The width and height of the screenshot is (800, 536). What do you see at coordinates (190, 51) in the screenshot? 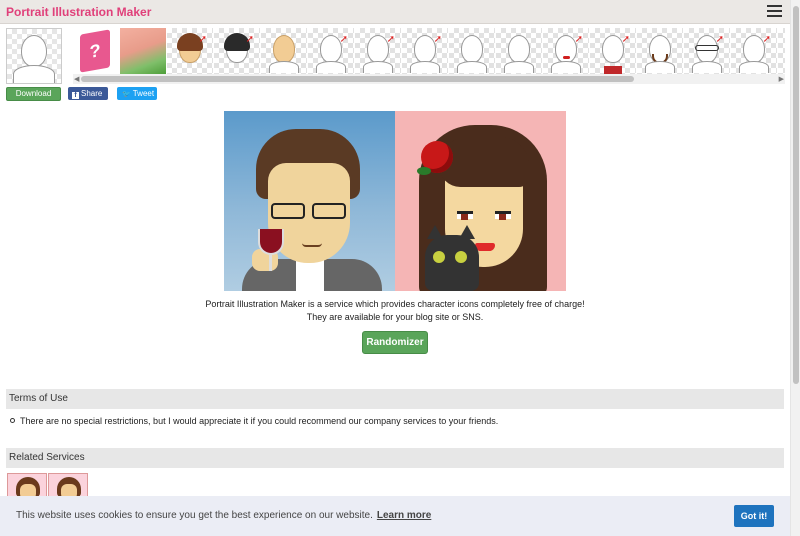
I see `part-hair-brown: ➚` at bounding box center [190, 51].